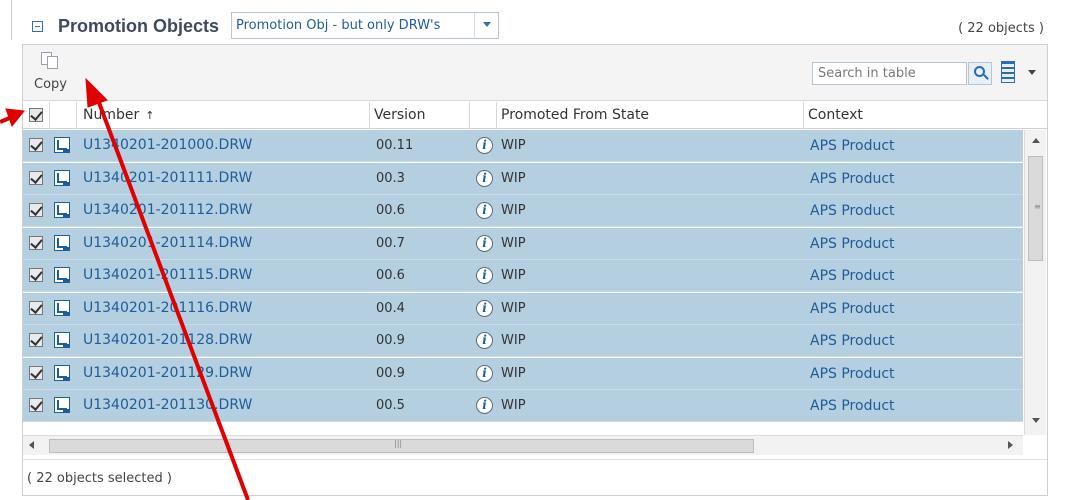 The height and width of the screenshot is (500, 1066). Describe the element at coordinates (390, 405) in the screenshot. I see `row-version: 00.5` at that location.